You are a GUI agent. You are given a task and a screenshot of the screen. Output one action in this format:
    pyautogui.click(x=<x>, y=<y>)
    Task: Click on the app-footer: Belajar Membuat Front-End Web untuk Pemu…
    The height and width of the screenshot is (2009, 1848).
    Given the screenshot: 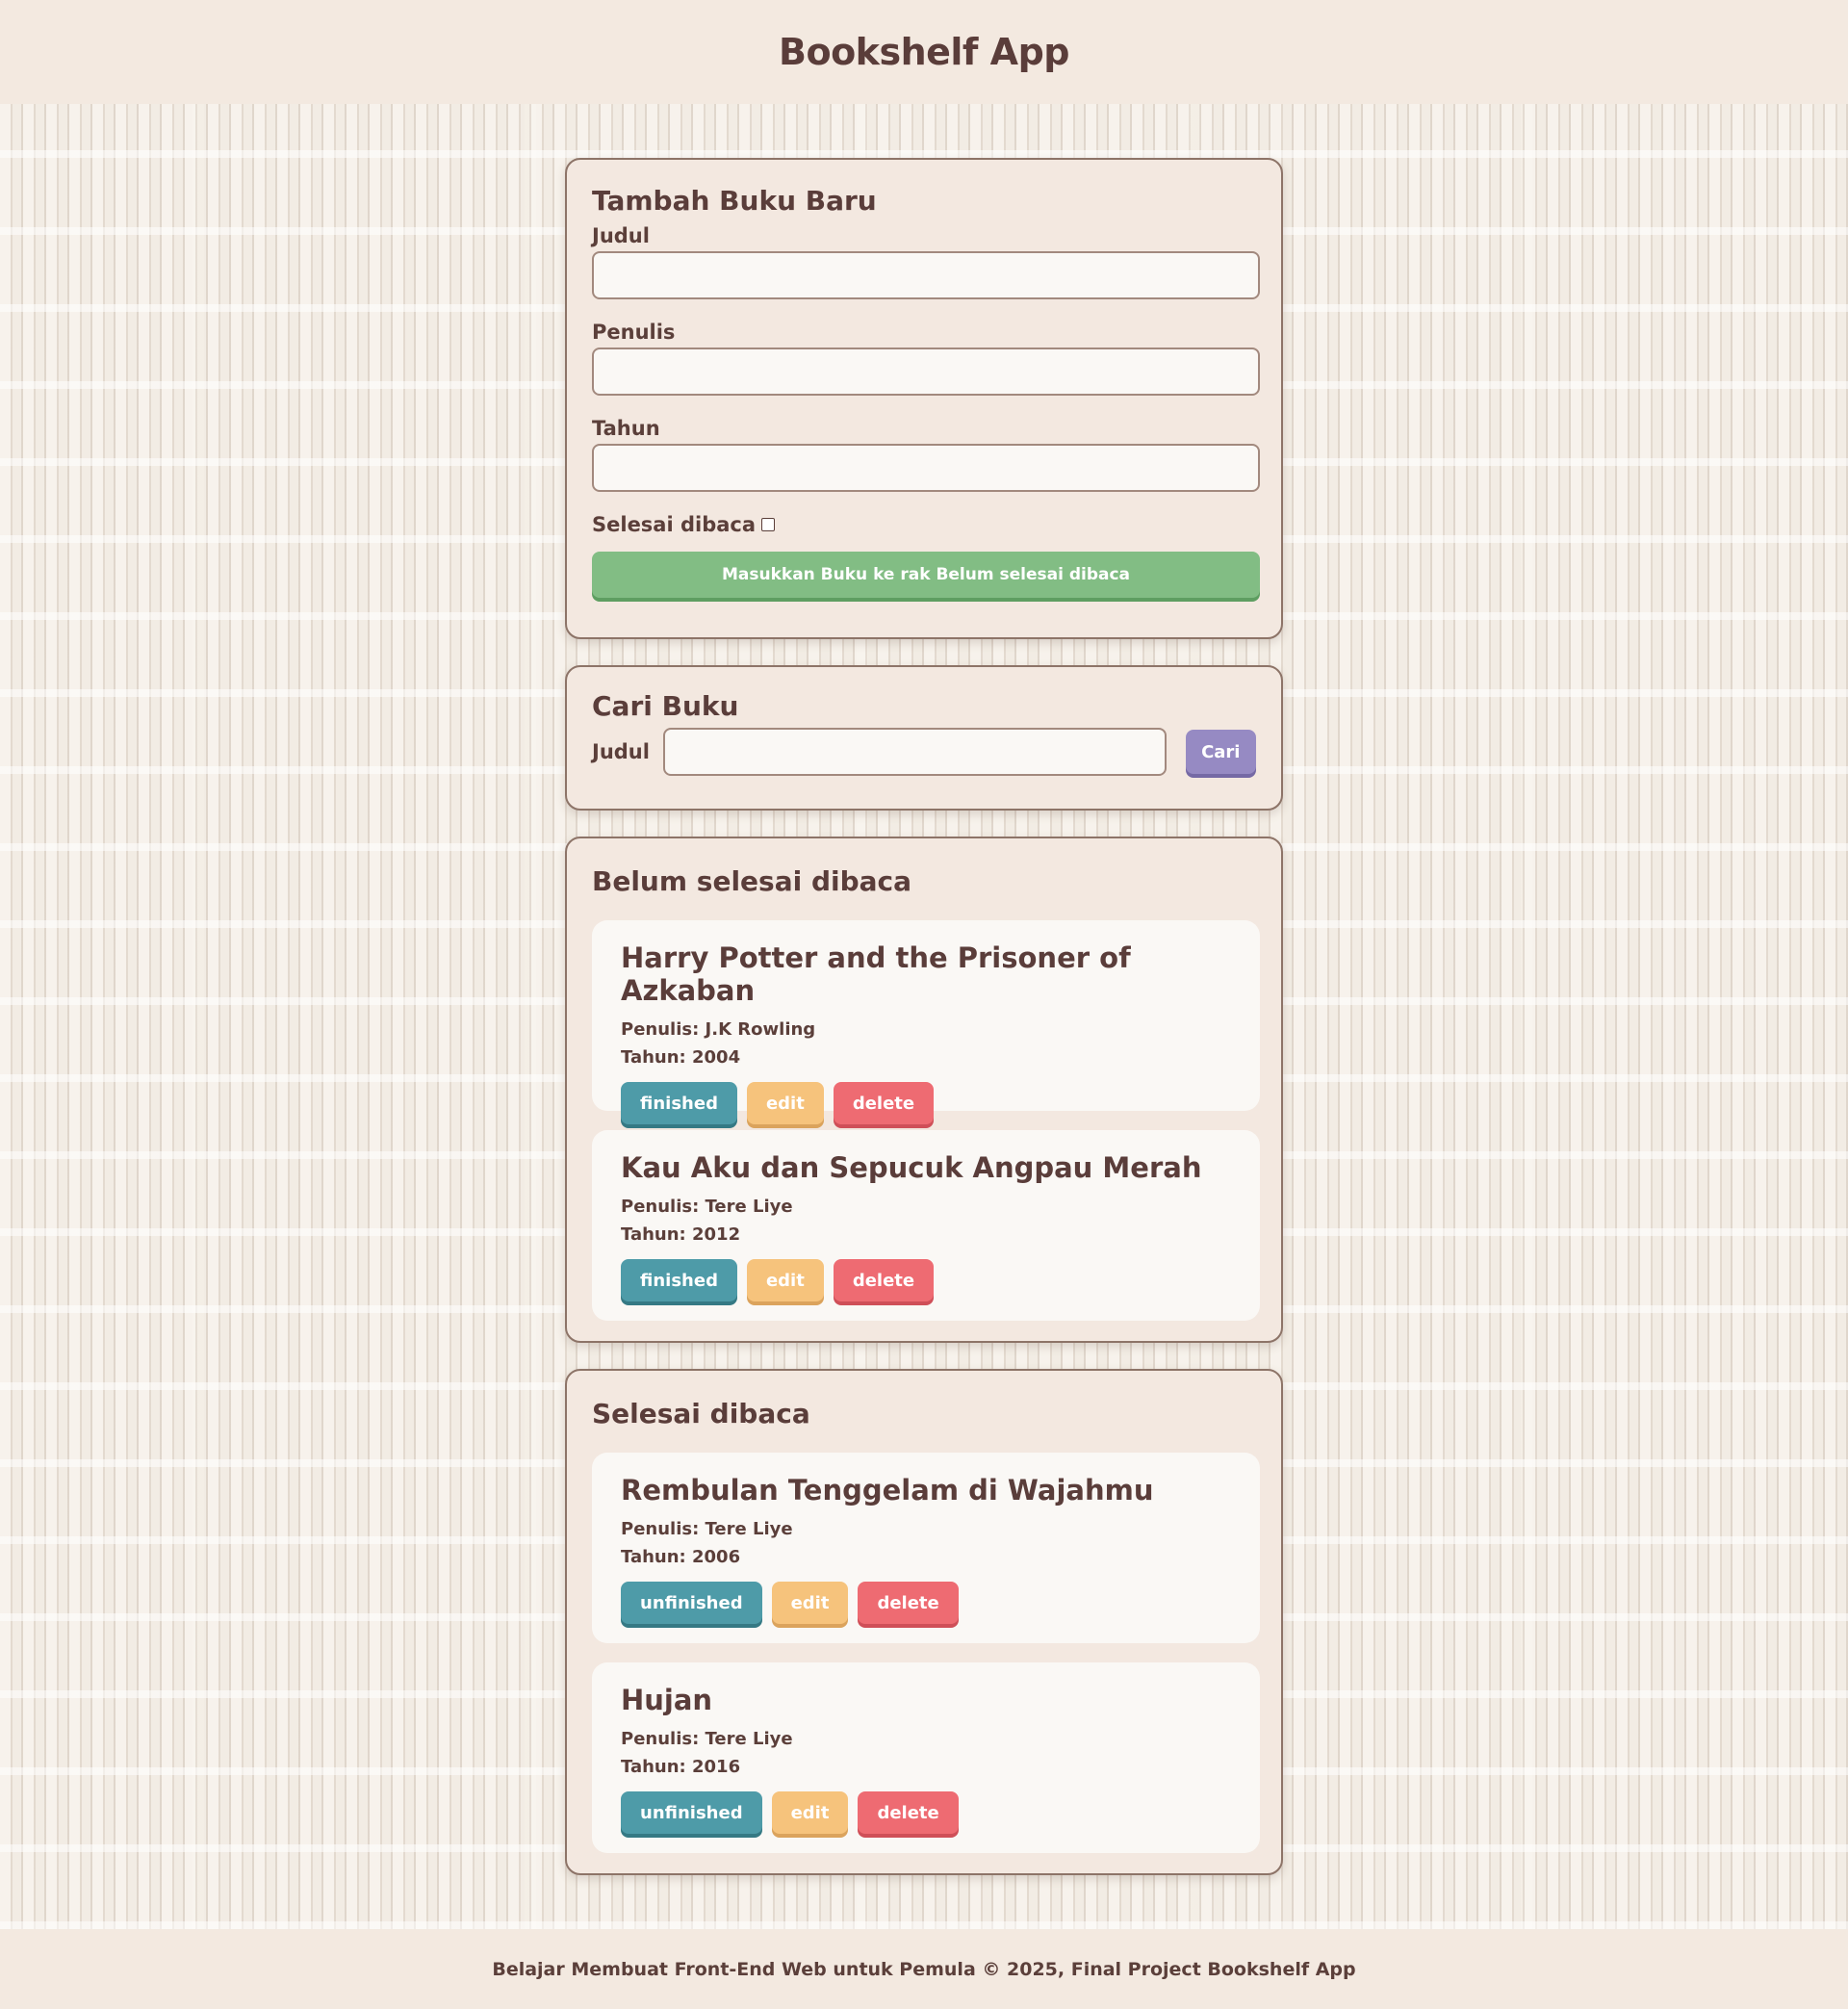 What is the action you would take?
    pyautogui.click(x=924, y=1969)
    